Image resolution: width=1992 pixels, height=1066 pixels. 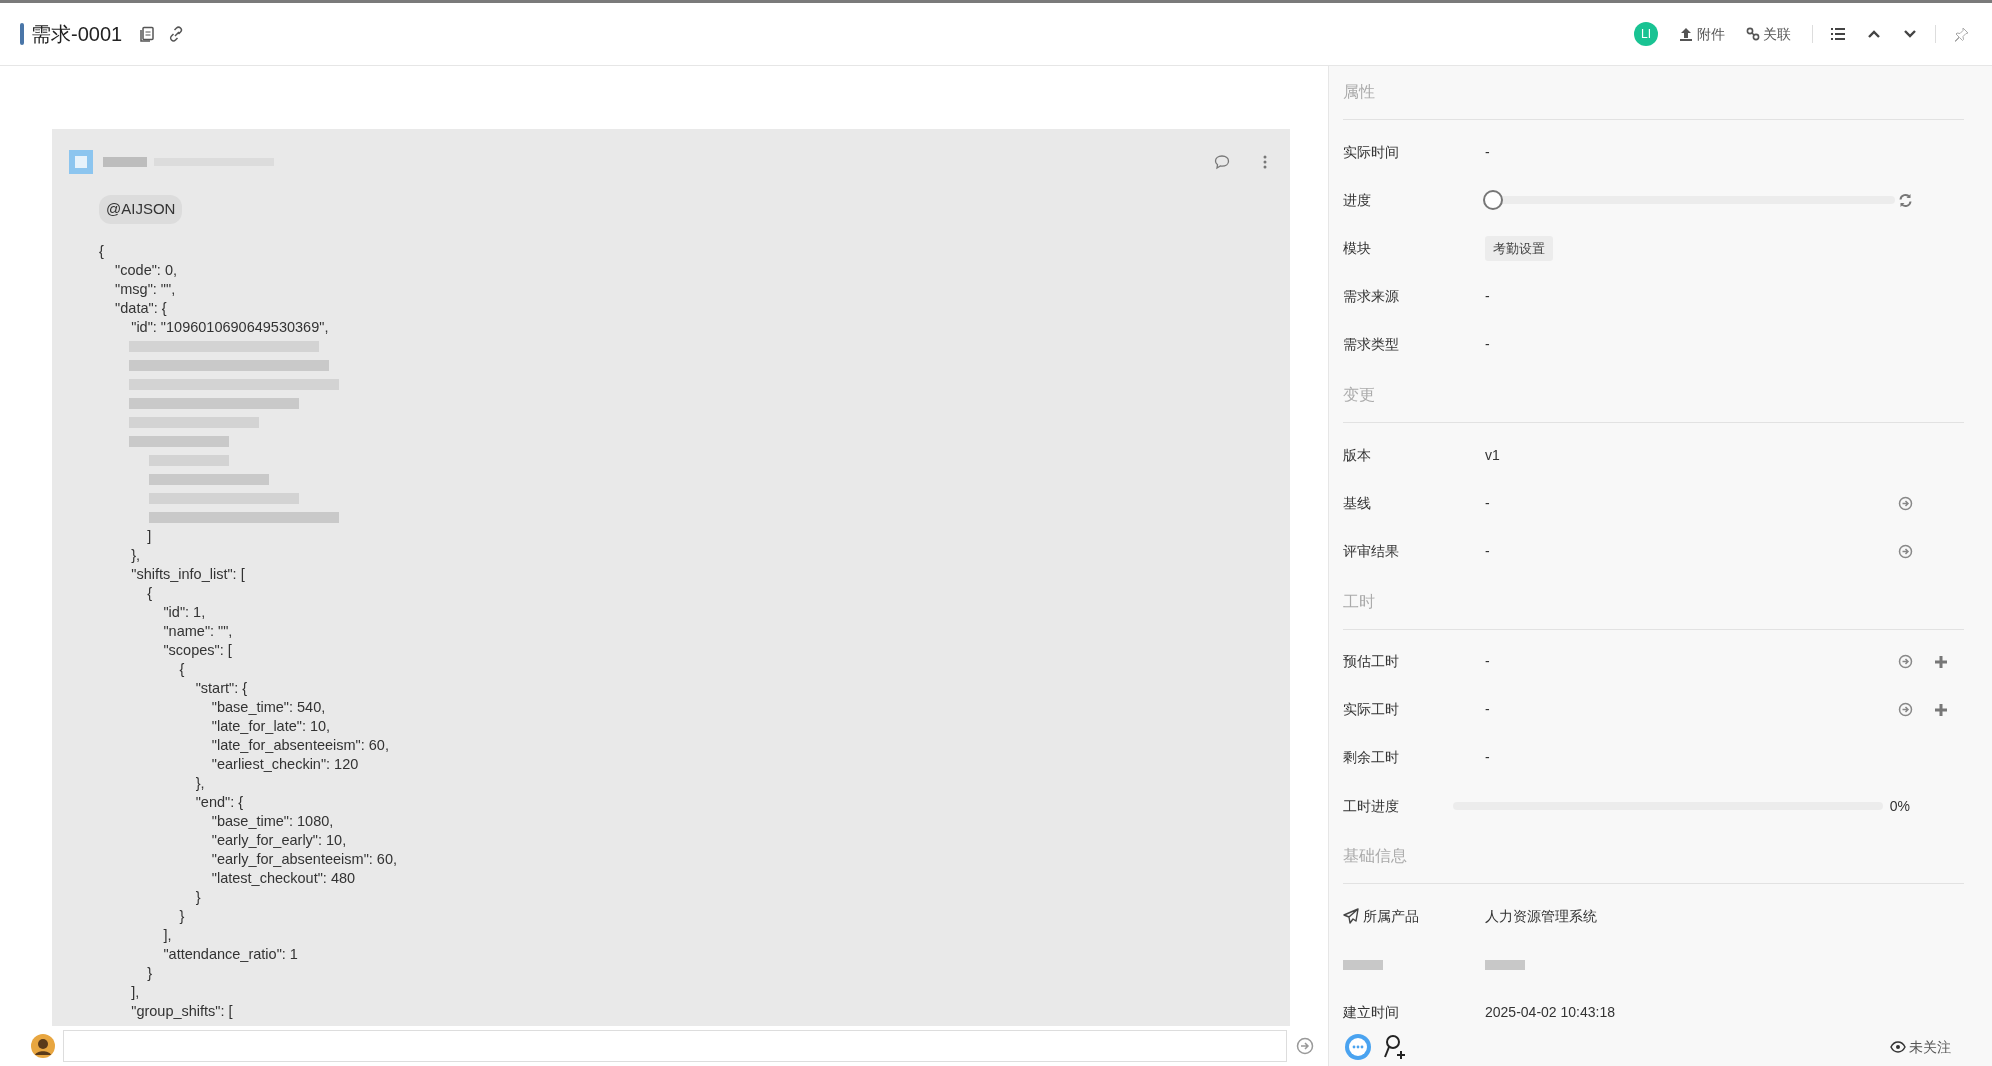 I want to click on chat-button, so click(x=1358, y=1047).